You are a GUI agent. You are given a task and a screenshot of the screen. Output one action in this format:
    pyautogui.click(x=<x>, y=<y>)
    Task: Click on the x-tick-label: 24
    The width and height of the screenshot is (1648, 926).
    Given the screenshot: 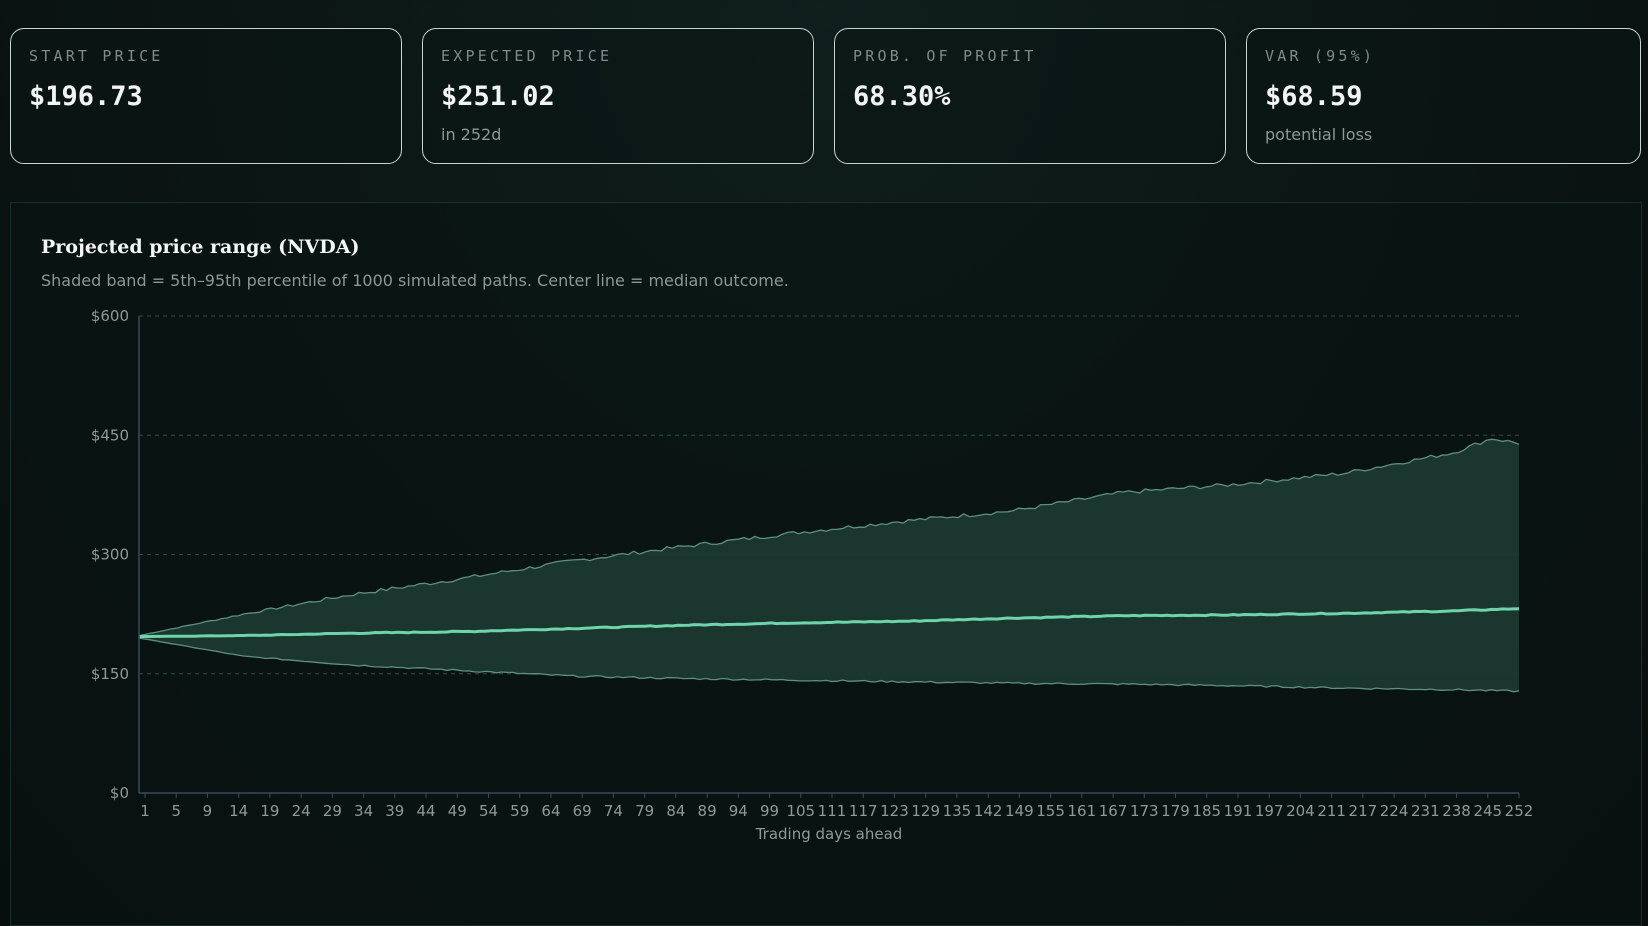 What is the action you would take?
    pyautogui.click(x=301, y=811)
    